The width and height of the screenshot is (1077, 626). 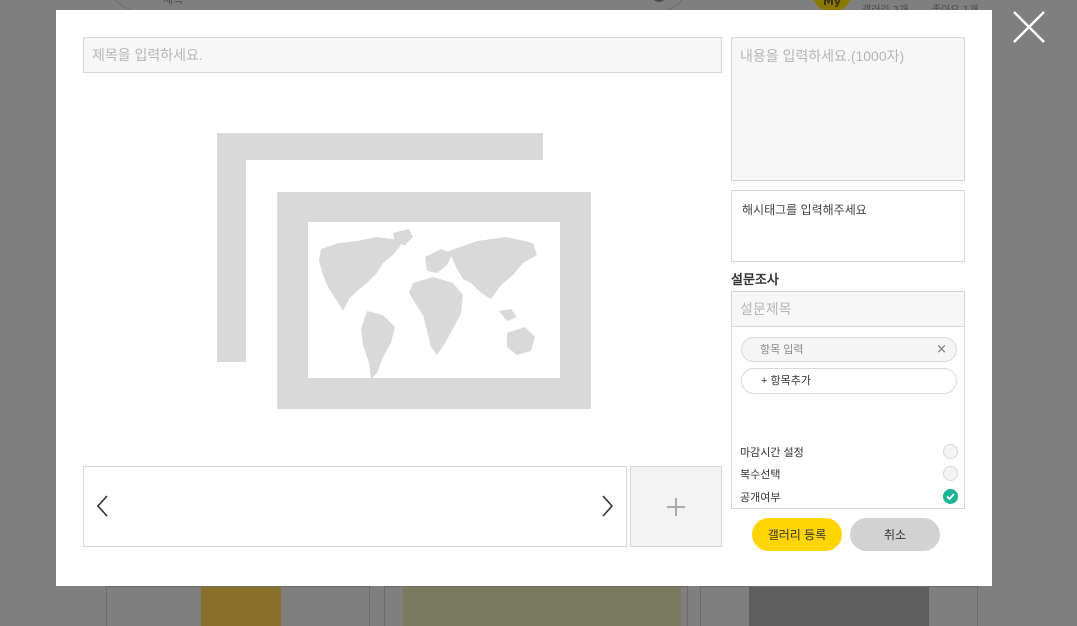 What do you see at coordinates (849, 497) in the screenshot?
I see `setting-public: 공개여부` at bounding box center [849, 497].